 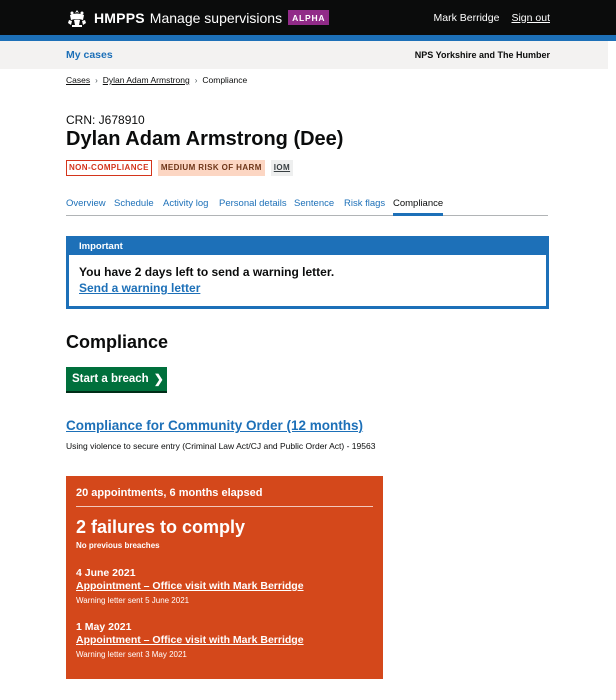 I want to click on tab-risk-flags: Risk flags, so click(x=364, y=203).